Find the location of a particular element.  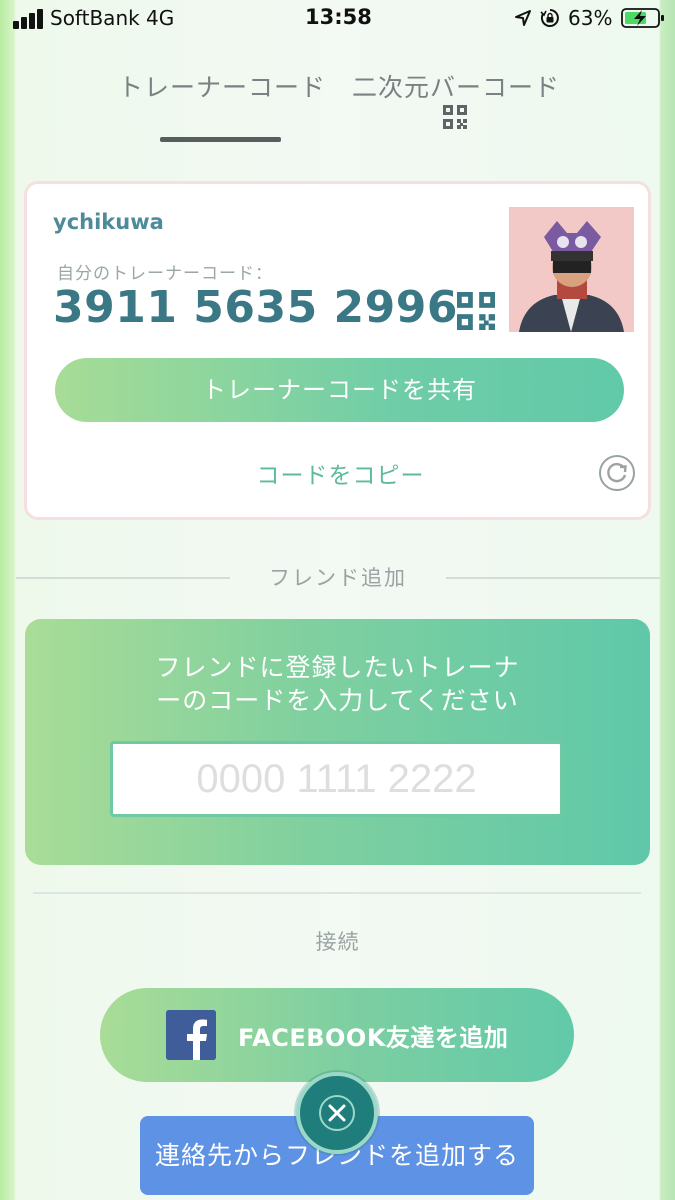

location-icon is located at coordinates (523, 18).